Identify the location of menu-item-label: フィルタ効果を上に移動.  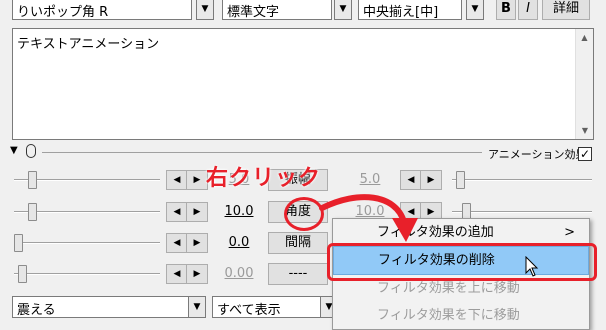
(448, 288).